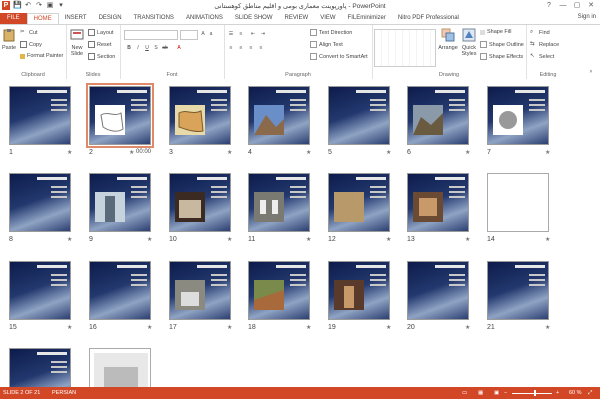  Describe the element at coordinates (77, 42) in the screenshot. I see `new-slide-button: New Slide` at that location.